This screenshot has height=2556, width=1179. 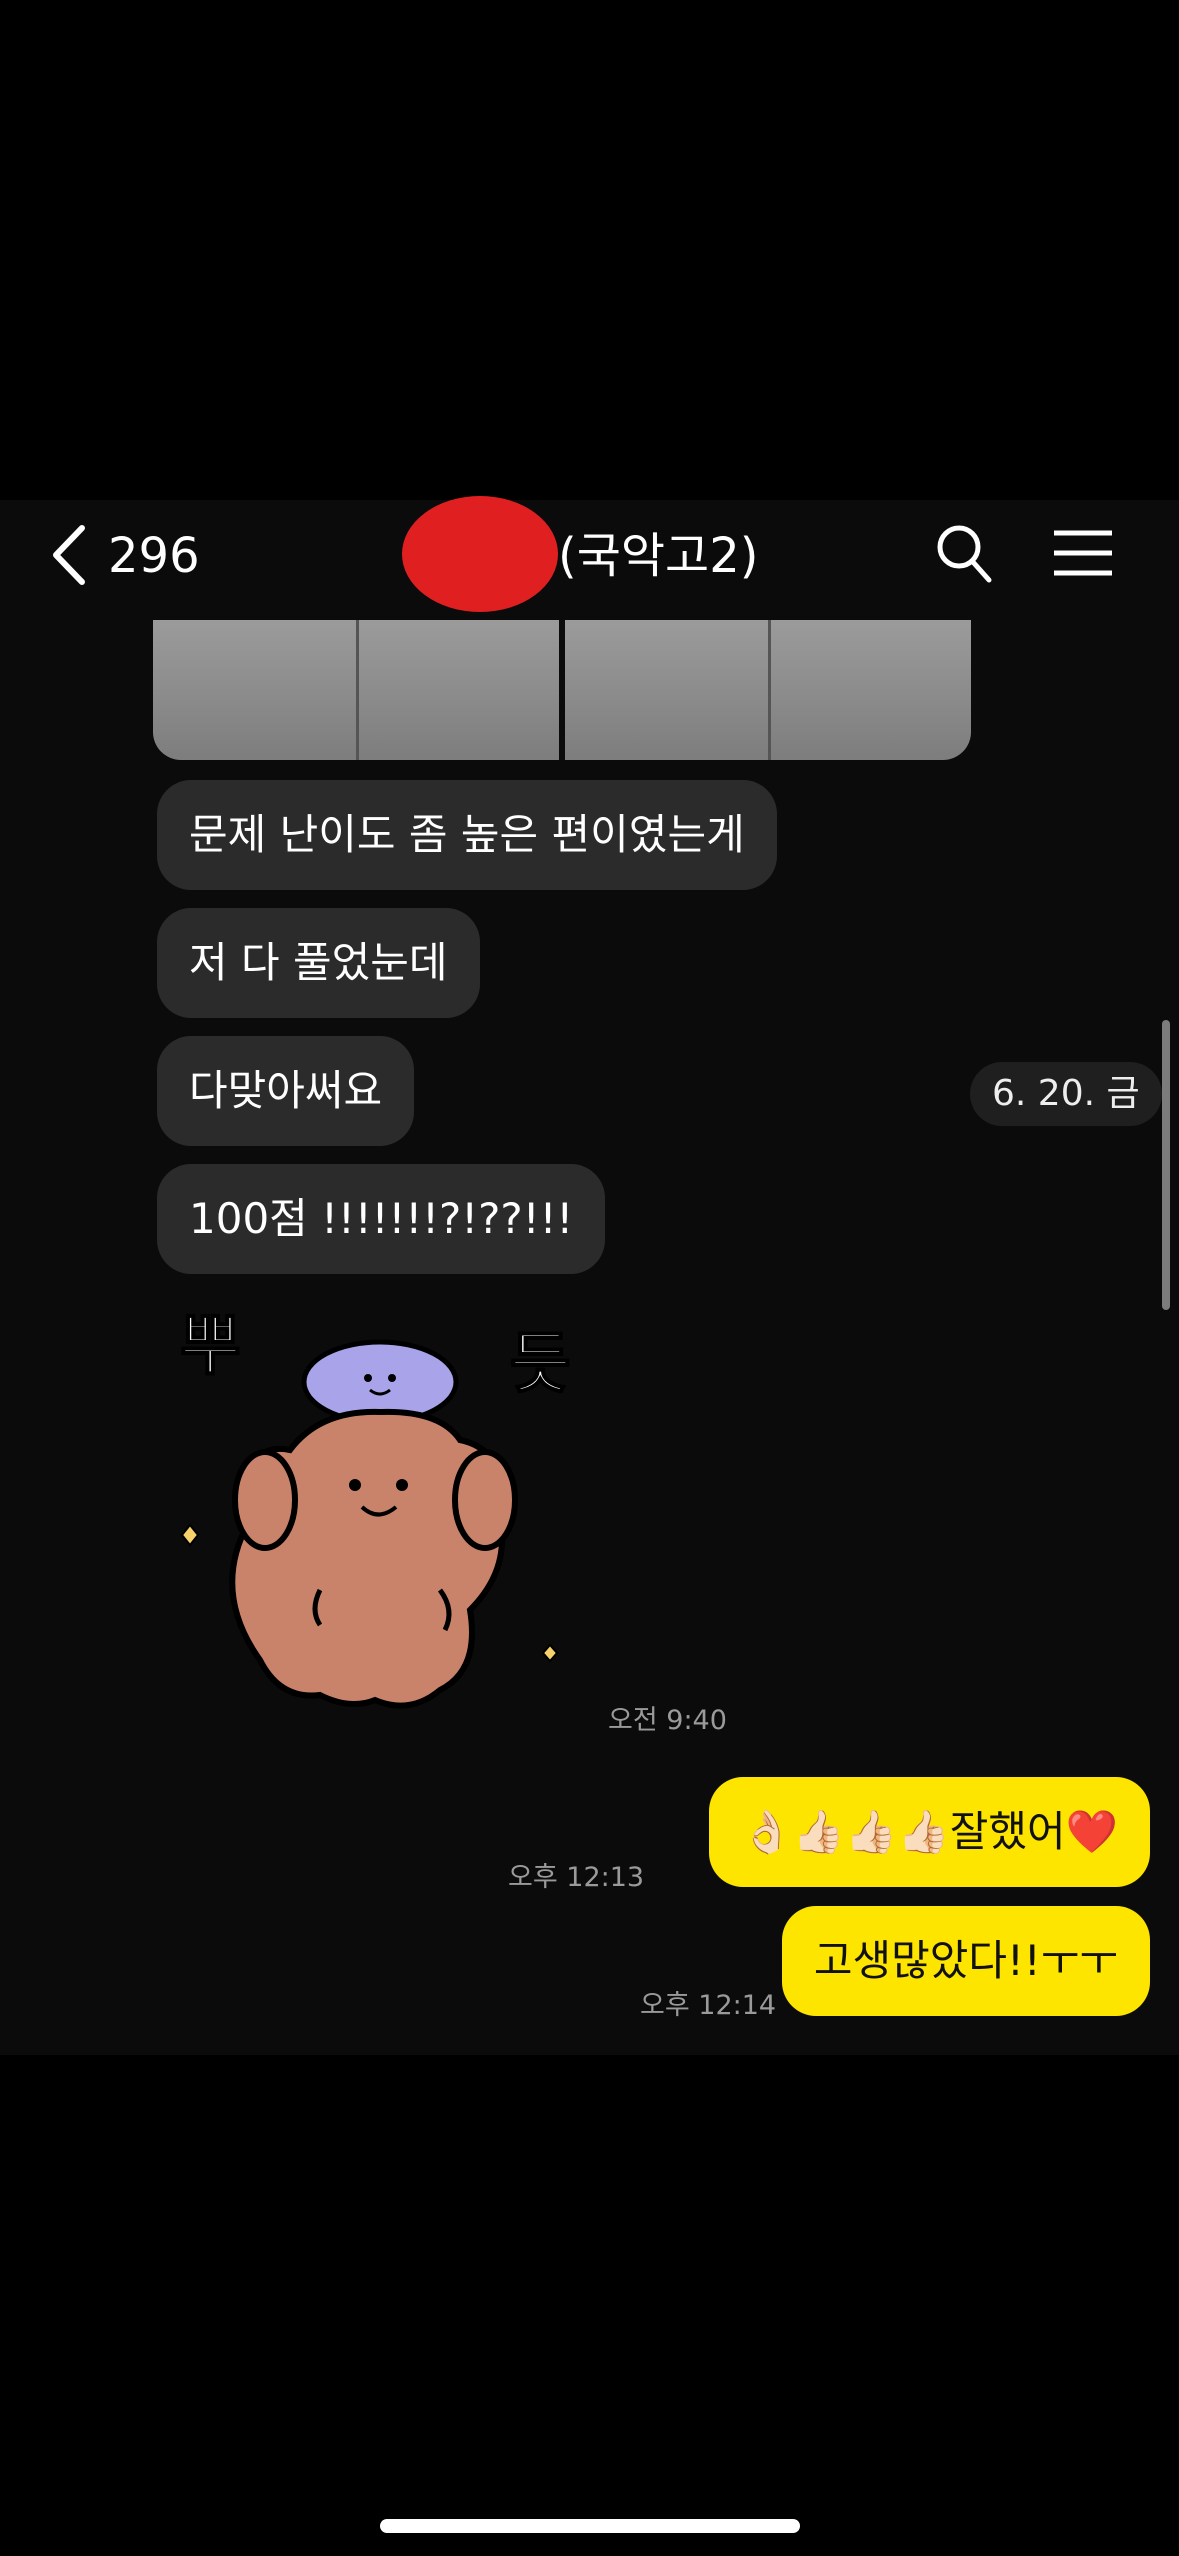 I want to click on home-indicator, so click(x=590, y=2526).